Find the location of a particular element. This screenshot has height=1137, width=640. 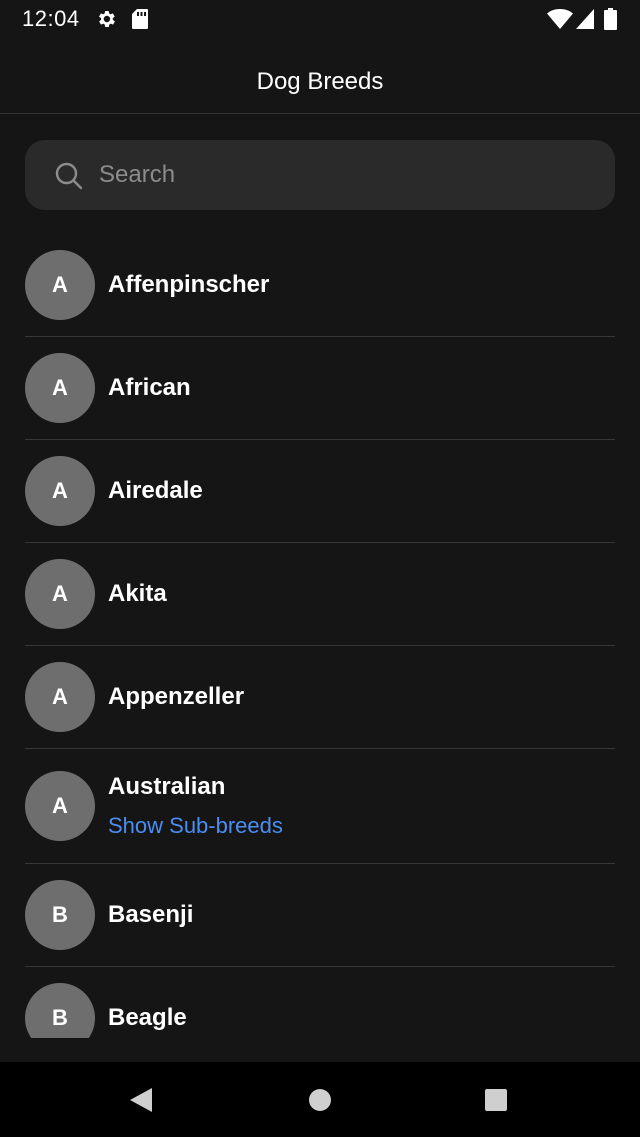

system-nav-bar is located at coordinates (320, 1099).